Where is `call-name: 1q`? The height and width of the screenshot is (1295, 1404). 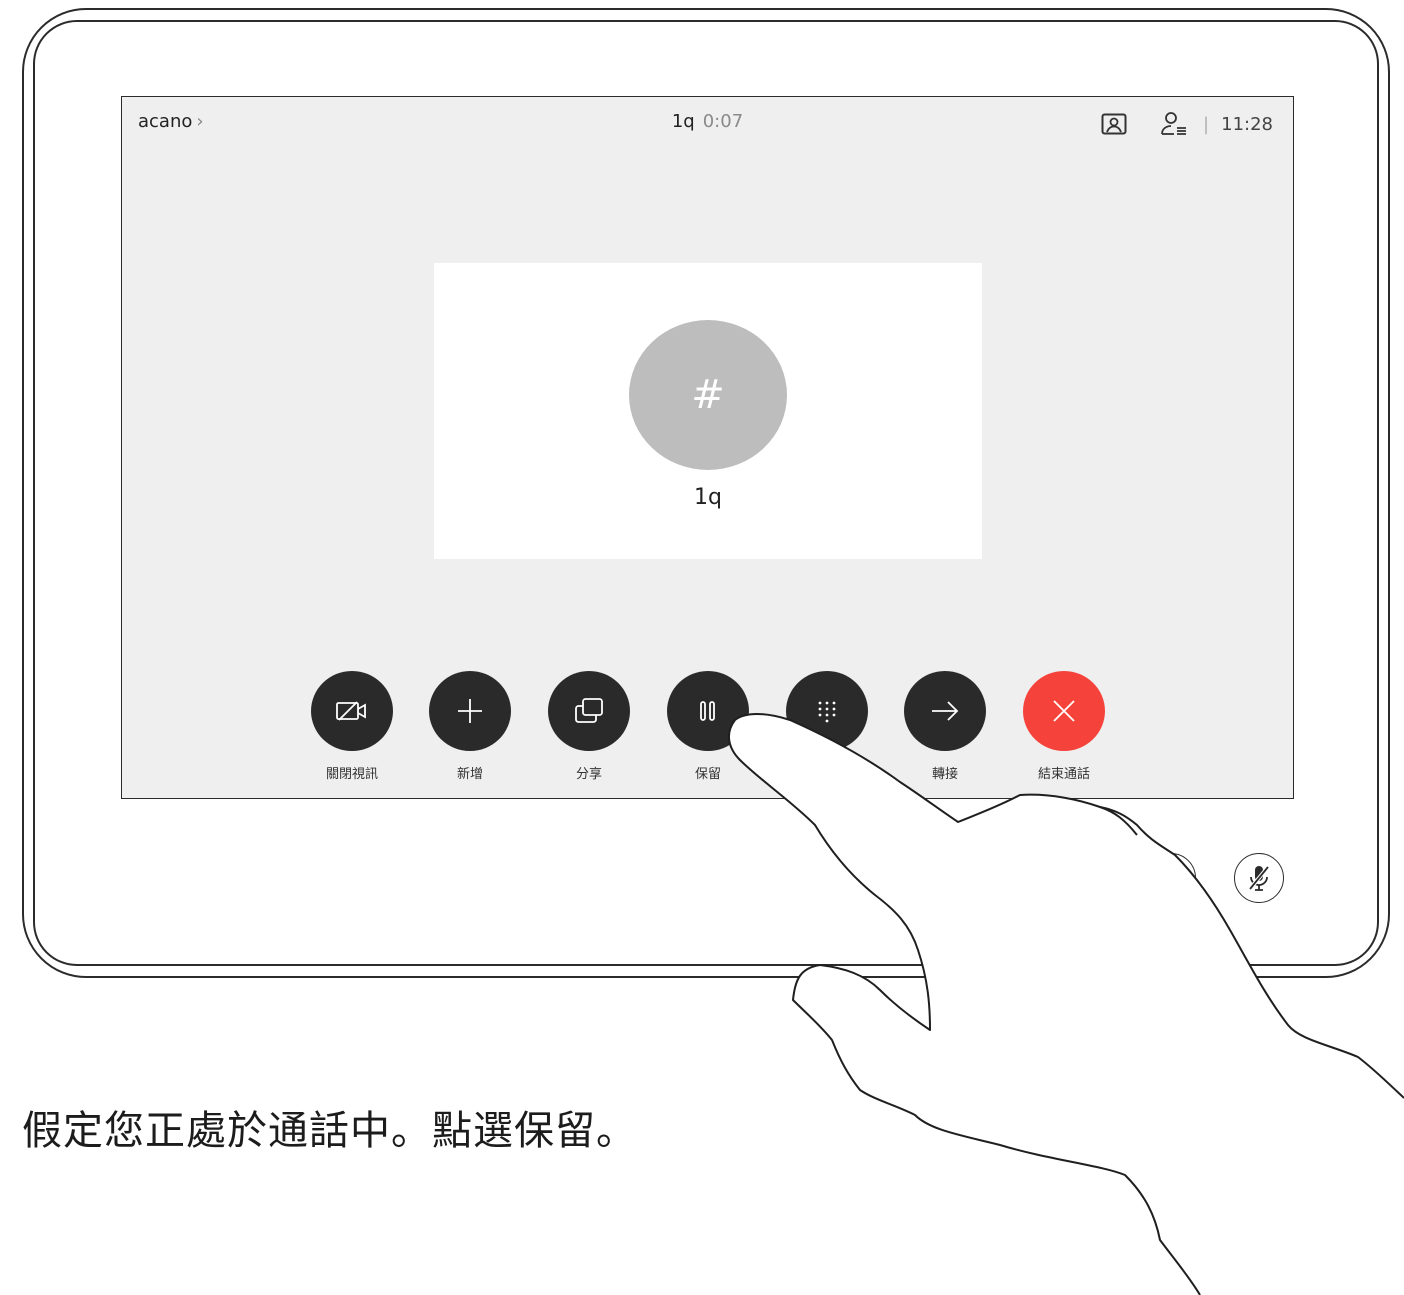
call-name: 1q is located at coordinates (683, 121).